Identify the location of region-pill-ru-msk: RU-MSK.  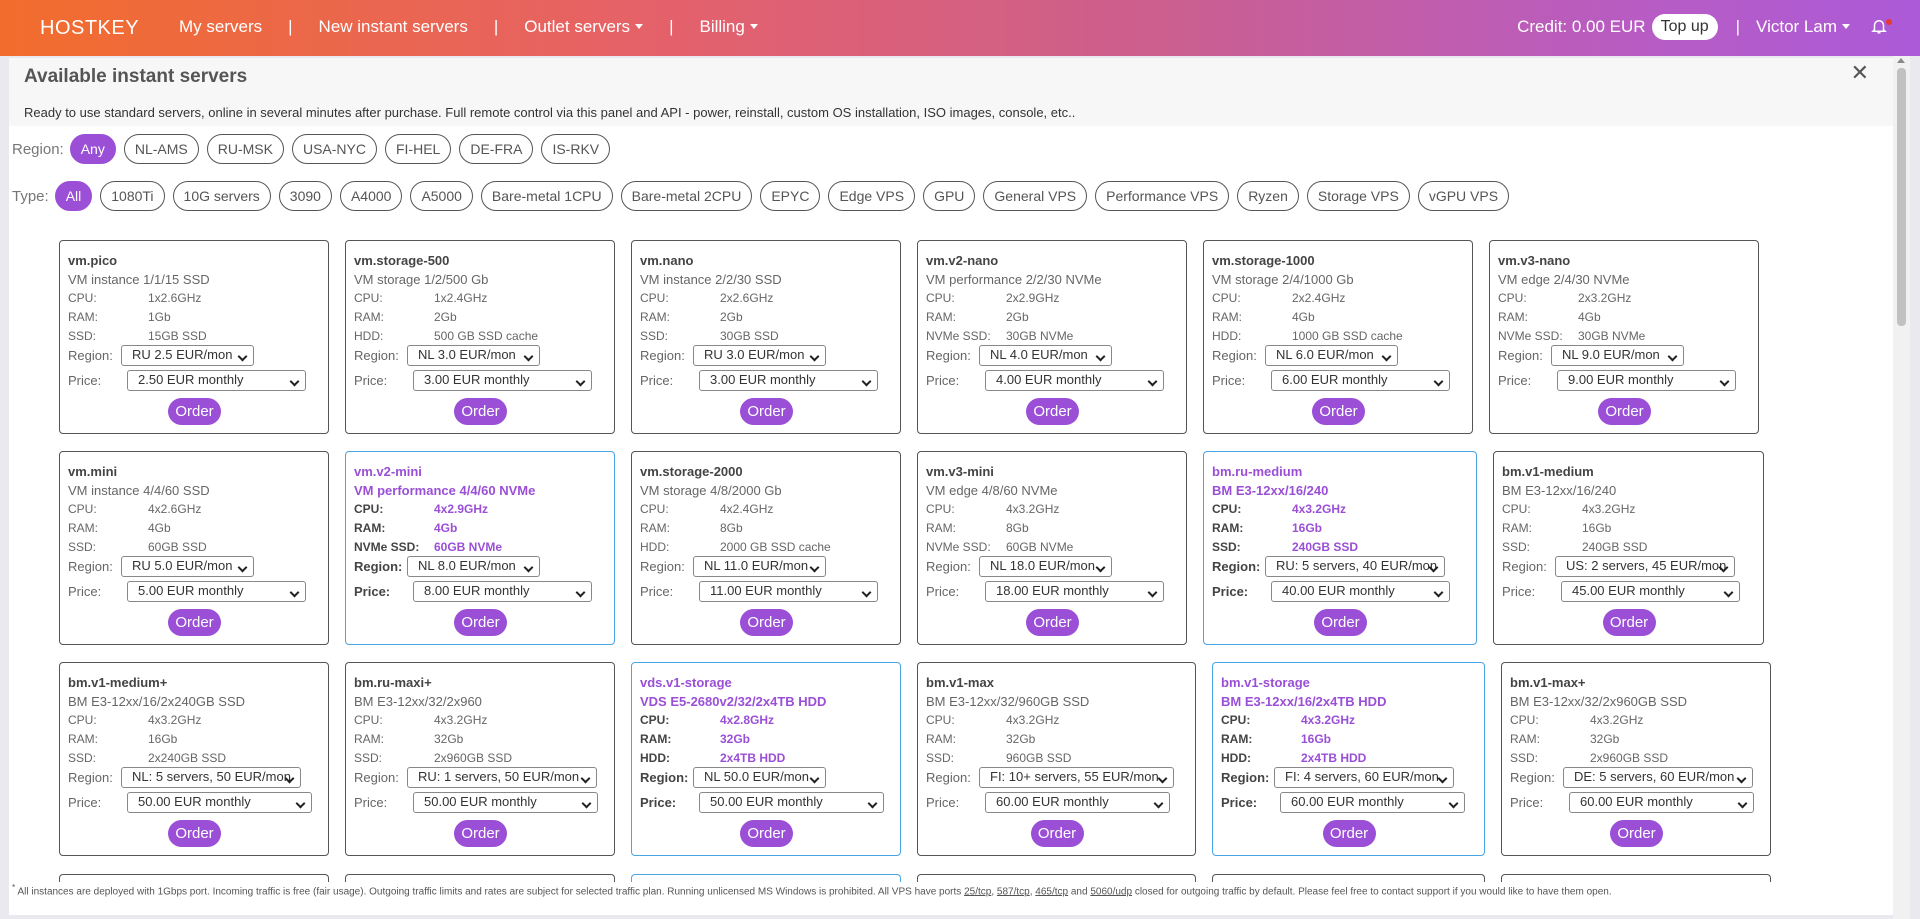
(245, 149).